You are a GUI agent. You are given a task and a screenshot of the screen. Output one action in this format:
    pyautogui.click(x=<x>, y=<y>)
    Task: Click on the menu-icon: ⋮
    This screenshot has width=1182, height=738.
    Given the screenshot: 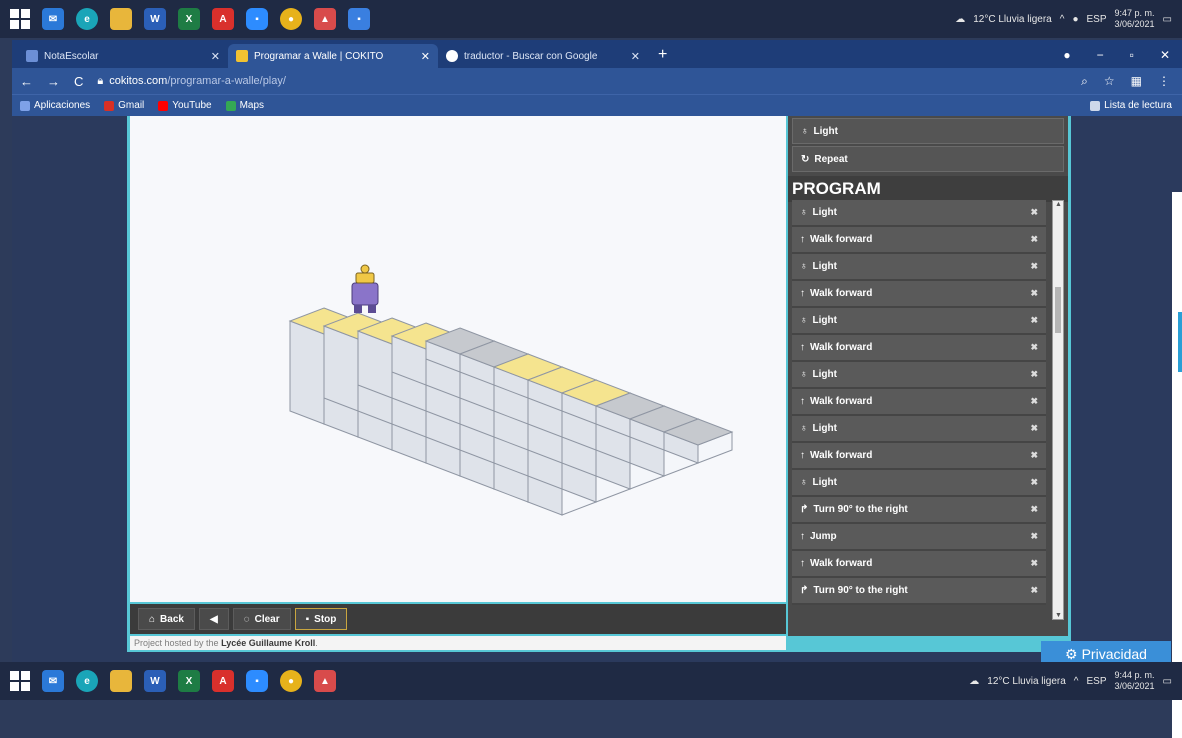 What is the action you would take?
    pyautogui.click(x=1164, y=81)
    